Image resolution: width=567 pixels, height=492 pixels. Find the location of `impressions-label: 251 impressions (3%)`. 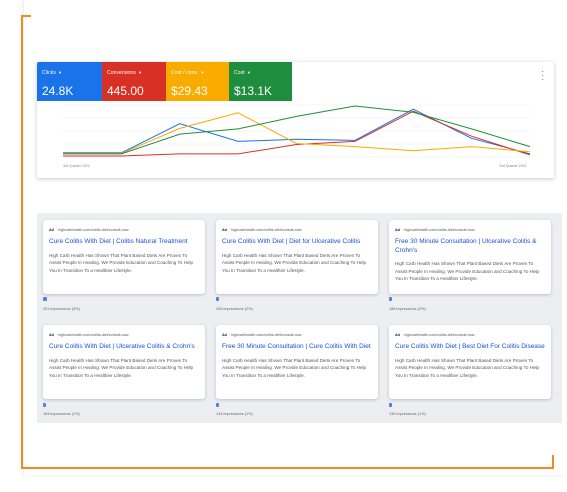

impressions-label: 251 impressions (3%) is located at coordinates (61, 309).